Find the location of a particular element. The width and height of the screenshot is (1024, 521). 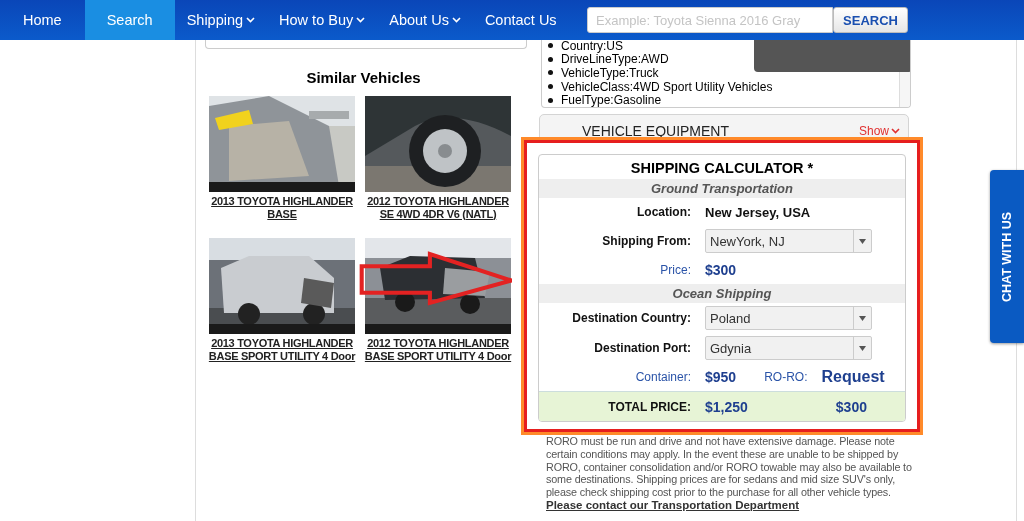

section-title: Similar Vehicles is located at coordinates (363, 77).